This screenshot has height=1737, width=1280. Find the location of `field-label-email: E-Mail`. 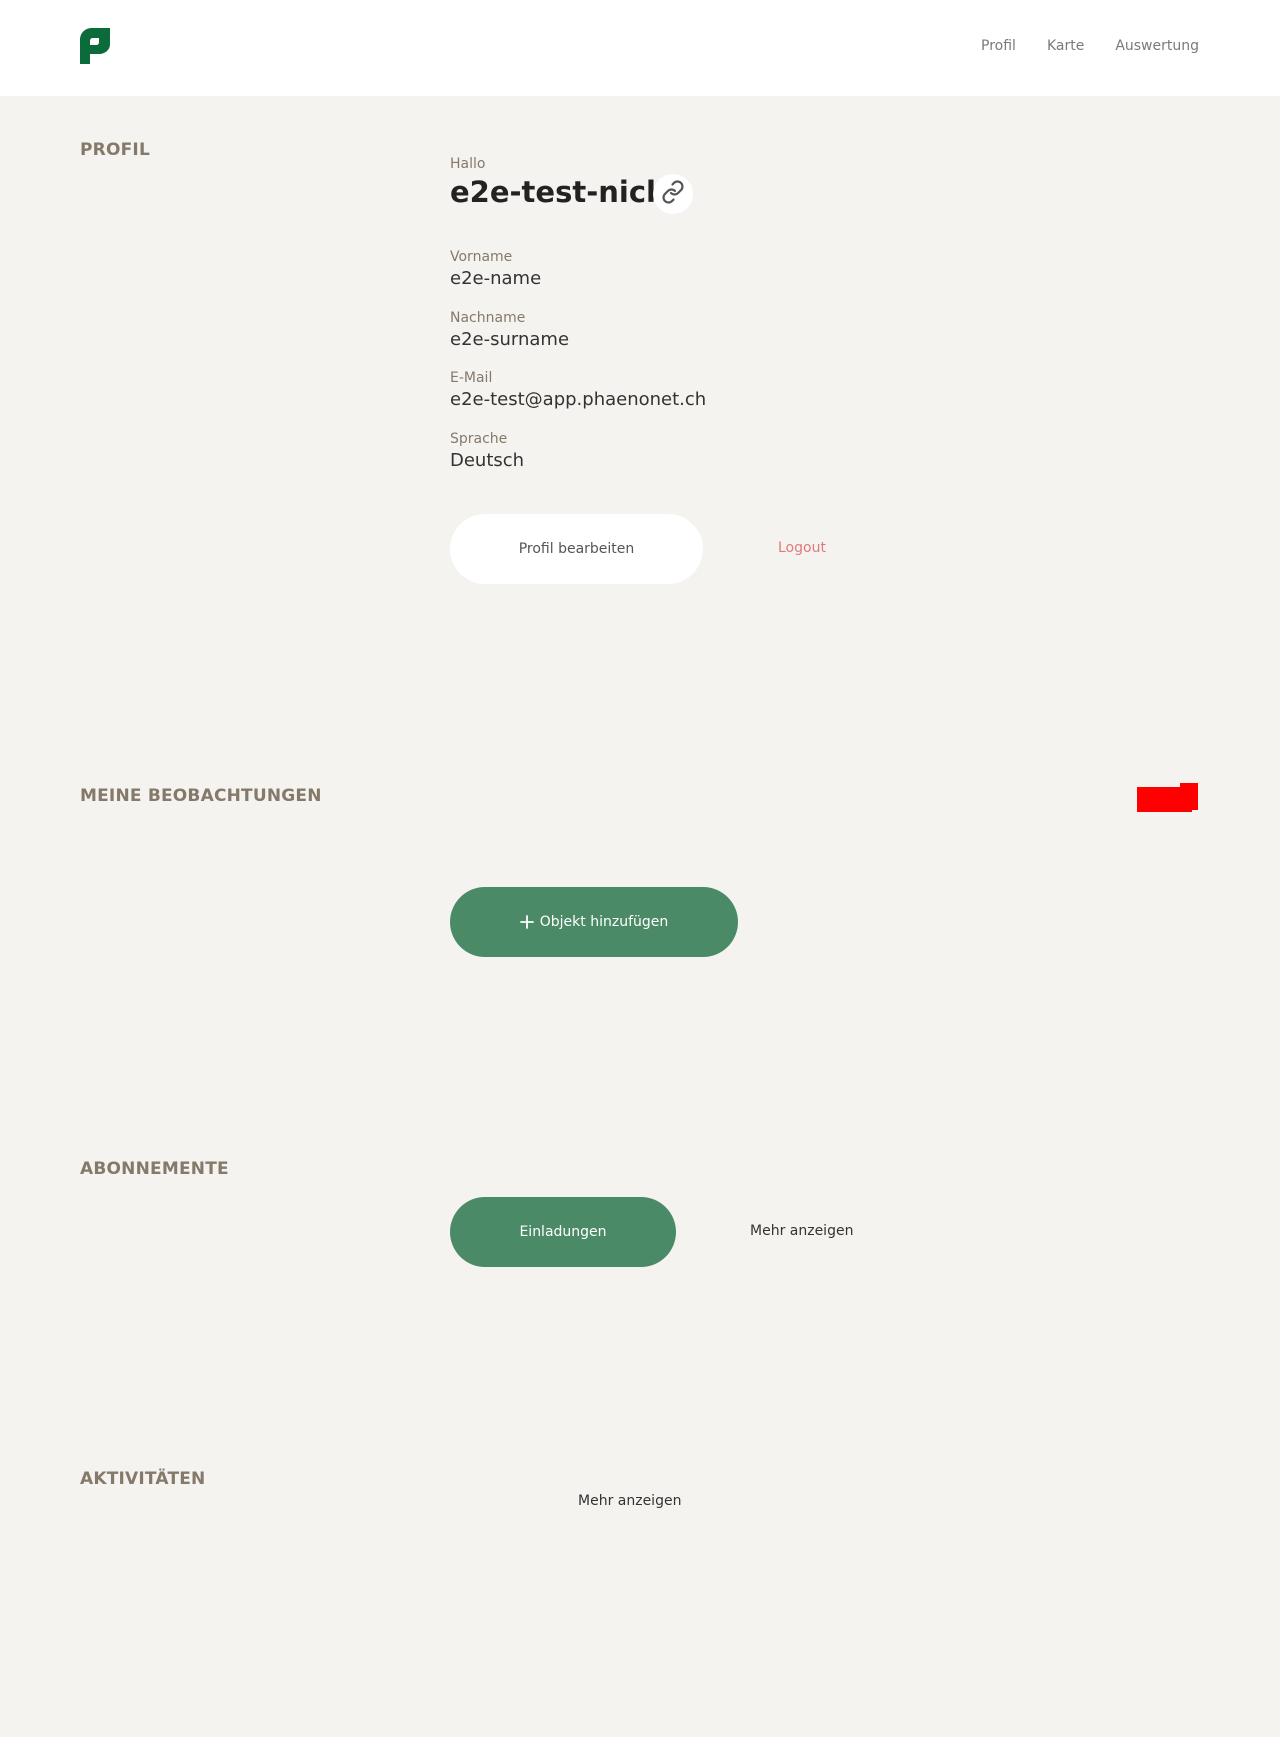

field-label-email: E-Mail is located at coordinates (471, 378).